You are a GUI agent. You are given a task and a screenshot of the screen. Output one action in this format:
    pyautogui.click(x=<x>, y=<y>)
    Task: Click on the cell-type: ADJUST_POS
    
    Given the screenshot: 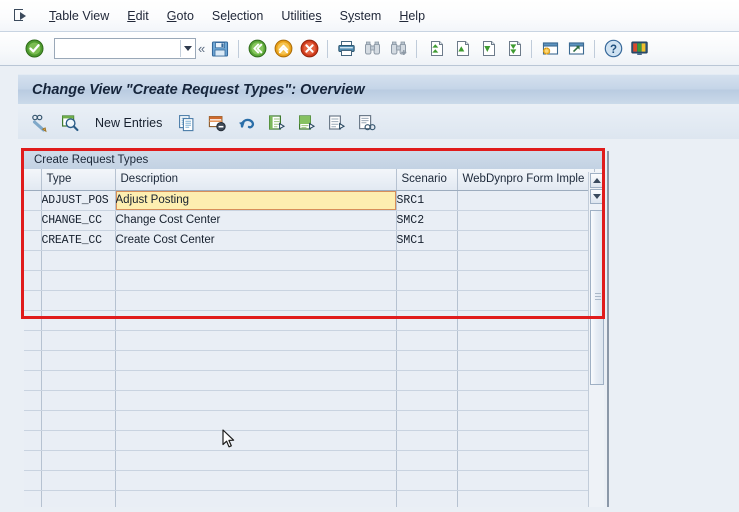 What is the action you would take?
    pyautogui.click(x=78, y=200)
    